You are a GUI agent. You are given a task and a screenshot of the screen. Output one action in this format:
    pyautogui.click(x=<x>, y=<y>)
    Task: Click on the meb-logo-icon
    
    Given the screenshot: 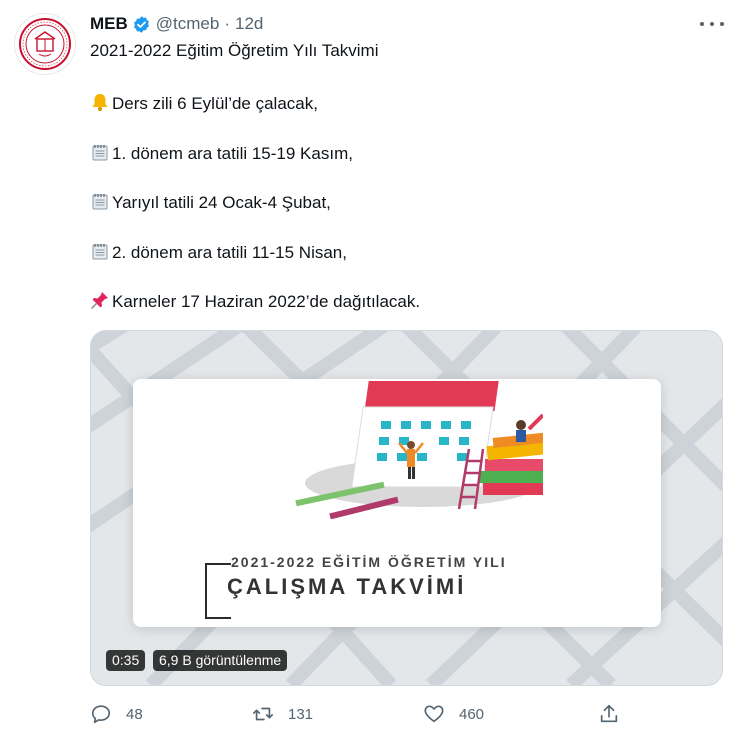 What is the action you would take?
    pyautogui.click(x=45, y=44)
    